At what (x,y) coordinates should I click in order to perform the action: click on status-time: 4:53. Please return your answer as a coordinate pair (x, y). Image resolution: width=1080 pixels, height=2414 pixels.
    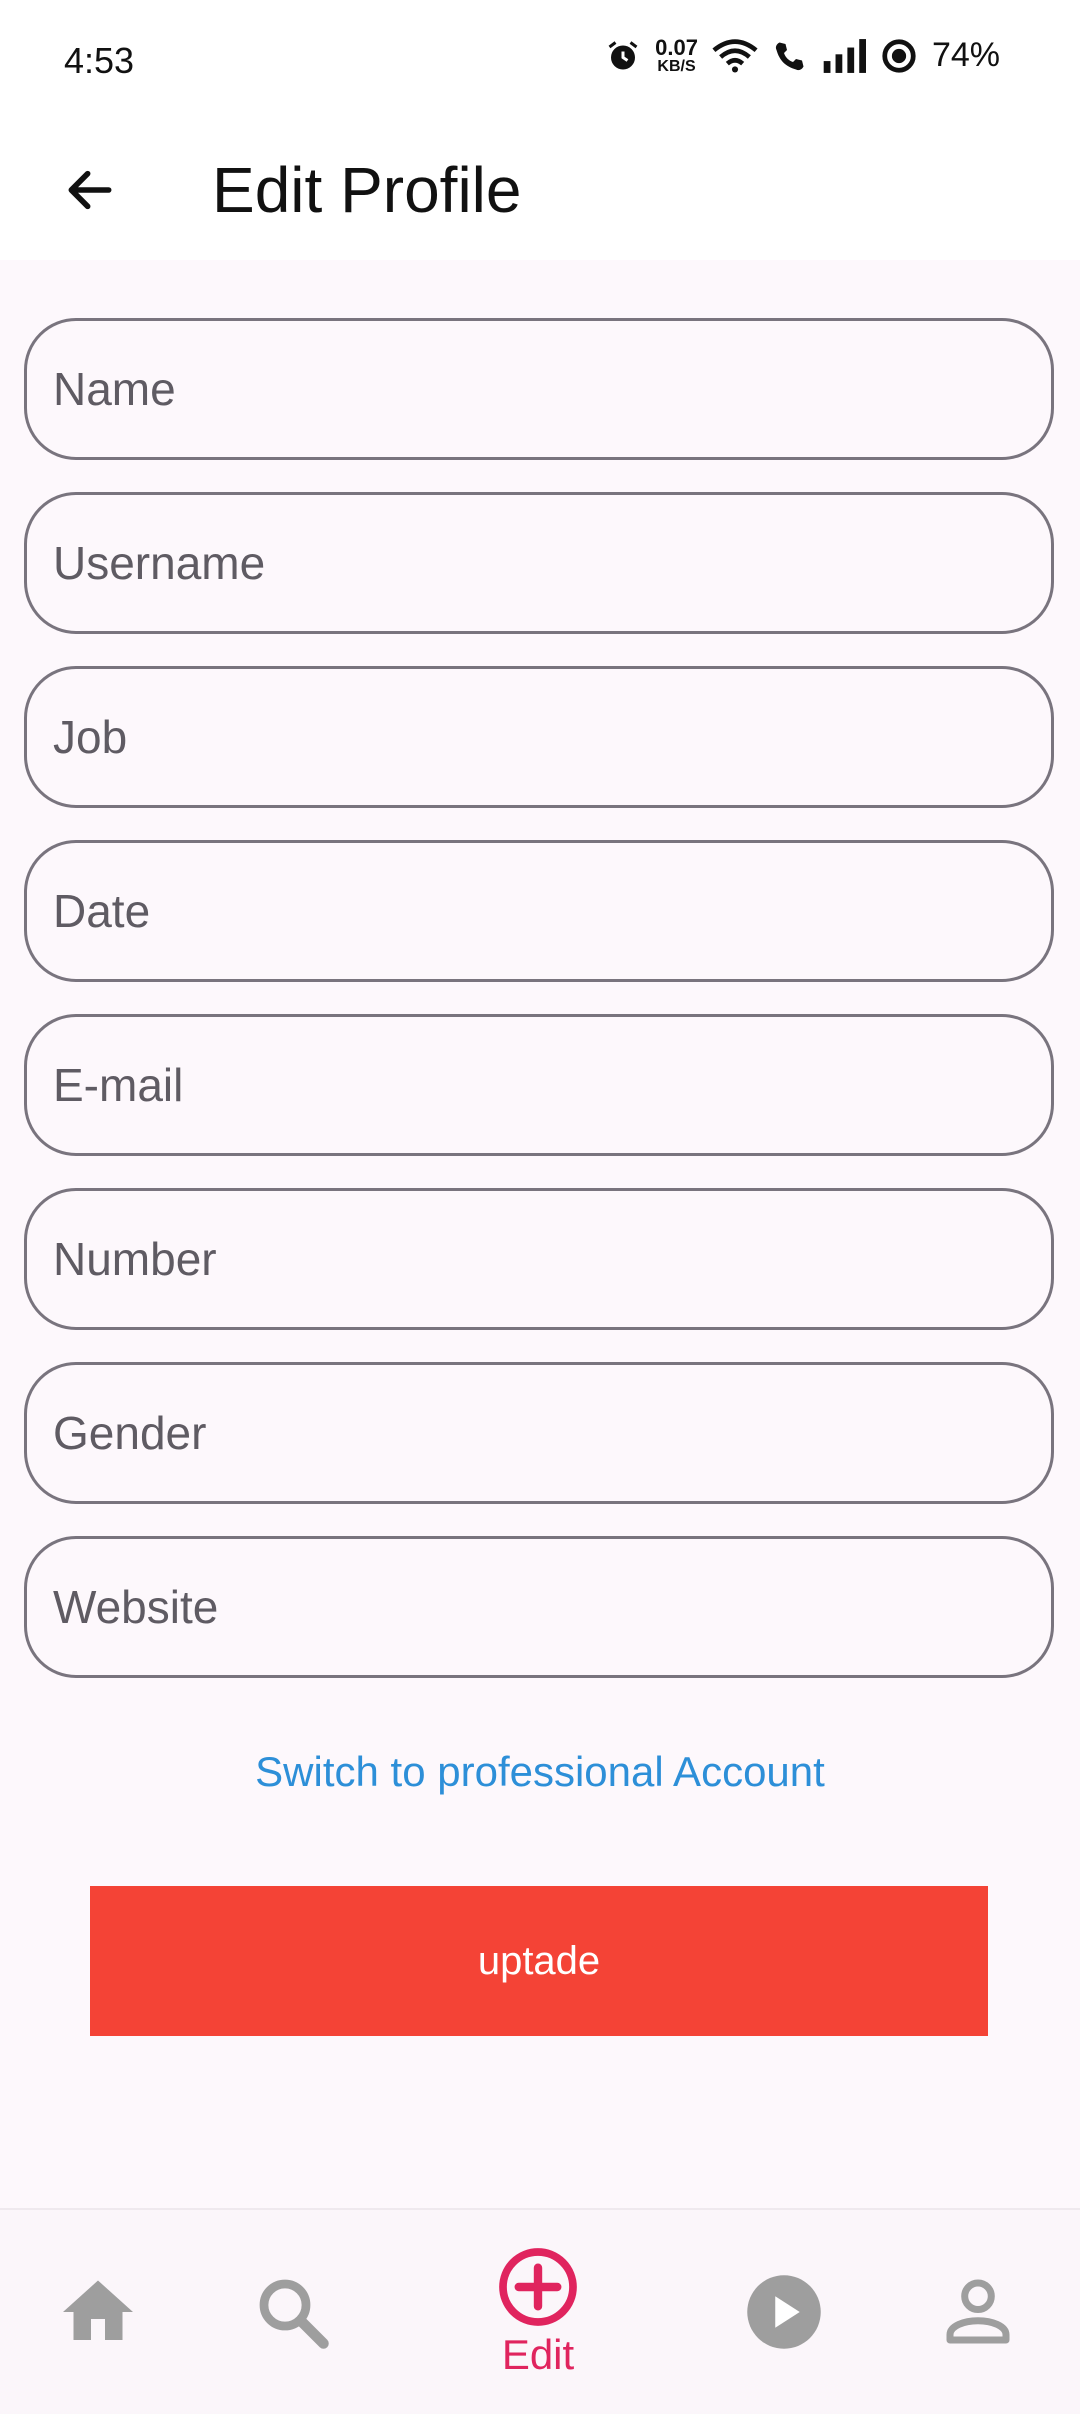
    Looking at the image, I should click on (99, 60).